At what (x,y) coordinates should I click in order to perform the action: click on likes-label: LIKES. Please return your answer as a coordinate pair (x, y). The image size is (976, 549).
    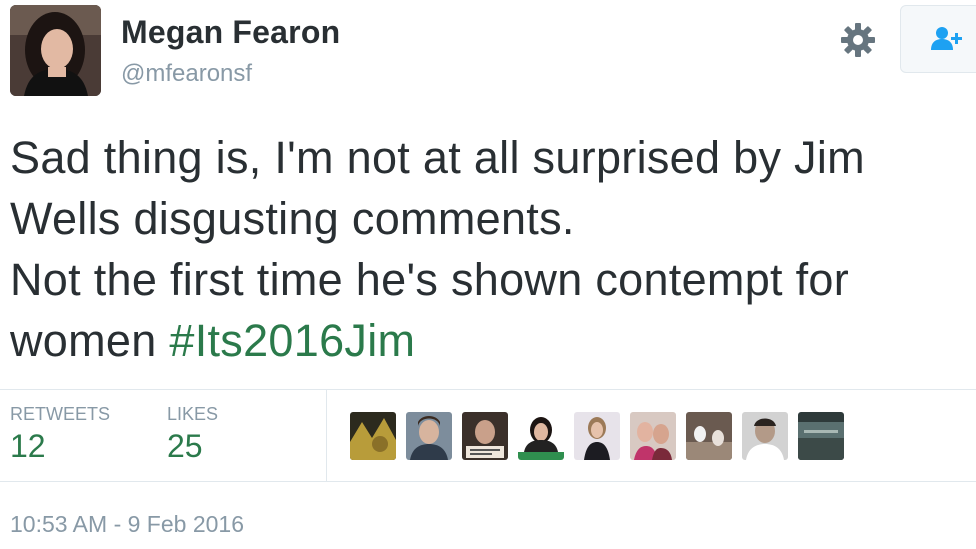
    Looking at the image, I should click on (193, 414).